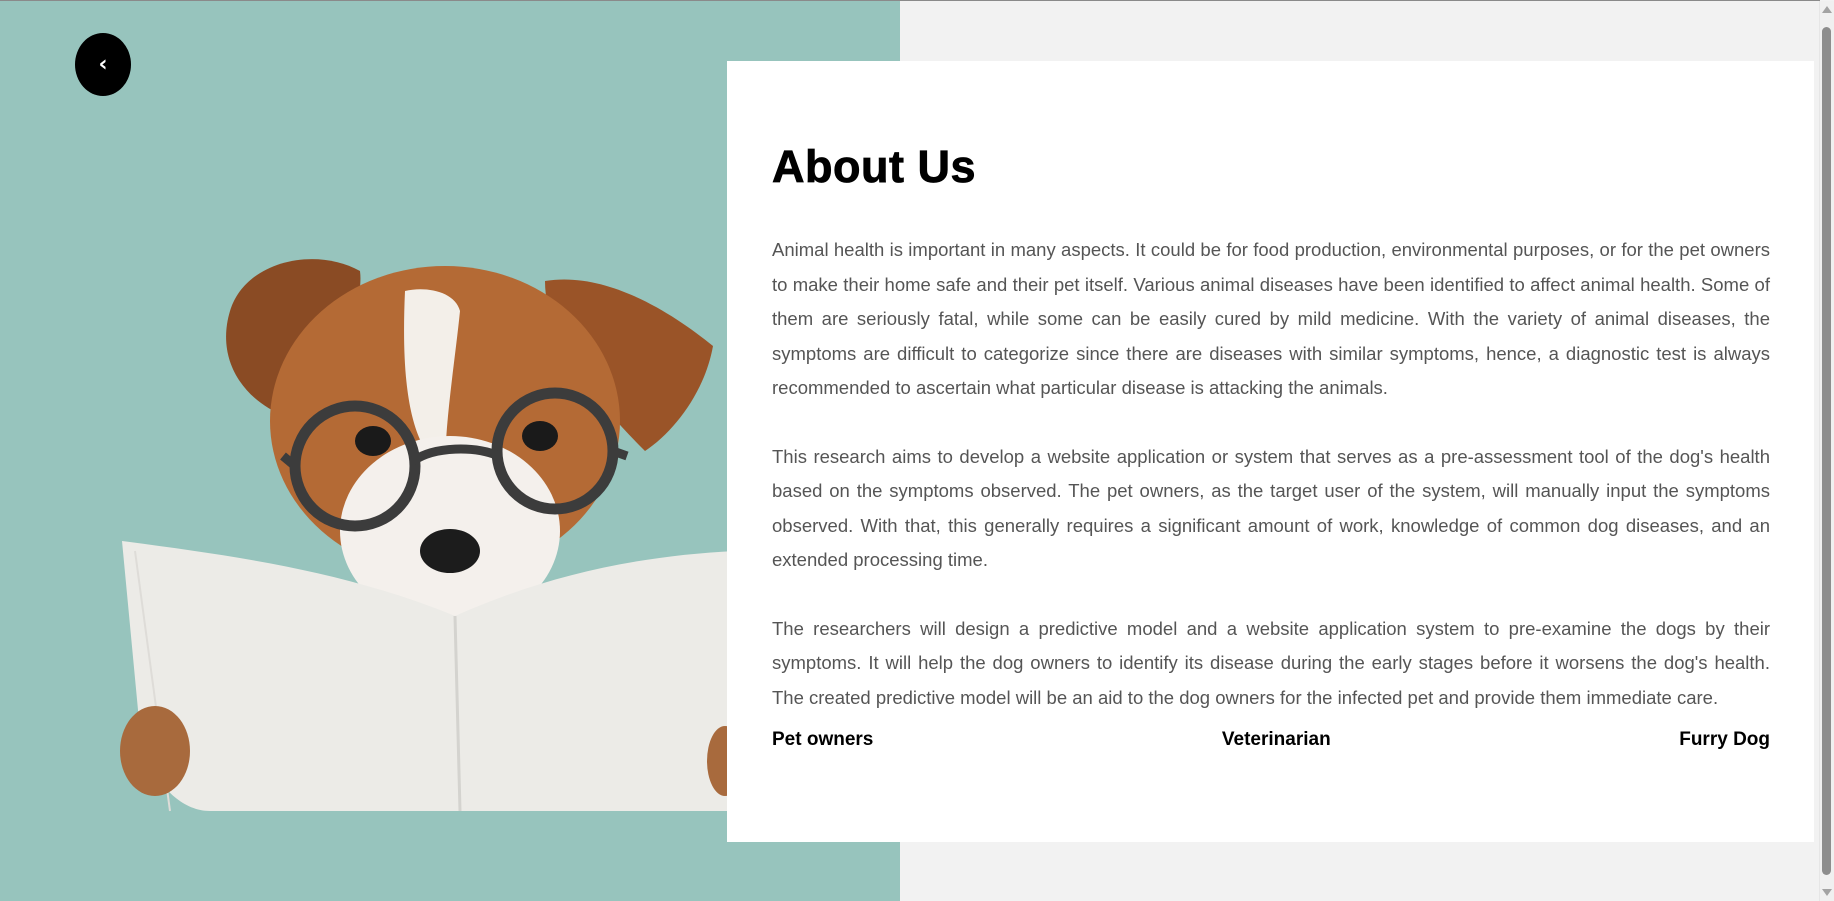 The image size is (1834, 901). What do you see at coordinates (1827, 892) in the screenshot?
I see `scroll-down-arrow-icon` at bounding box center [1827, 892].